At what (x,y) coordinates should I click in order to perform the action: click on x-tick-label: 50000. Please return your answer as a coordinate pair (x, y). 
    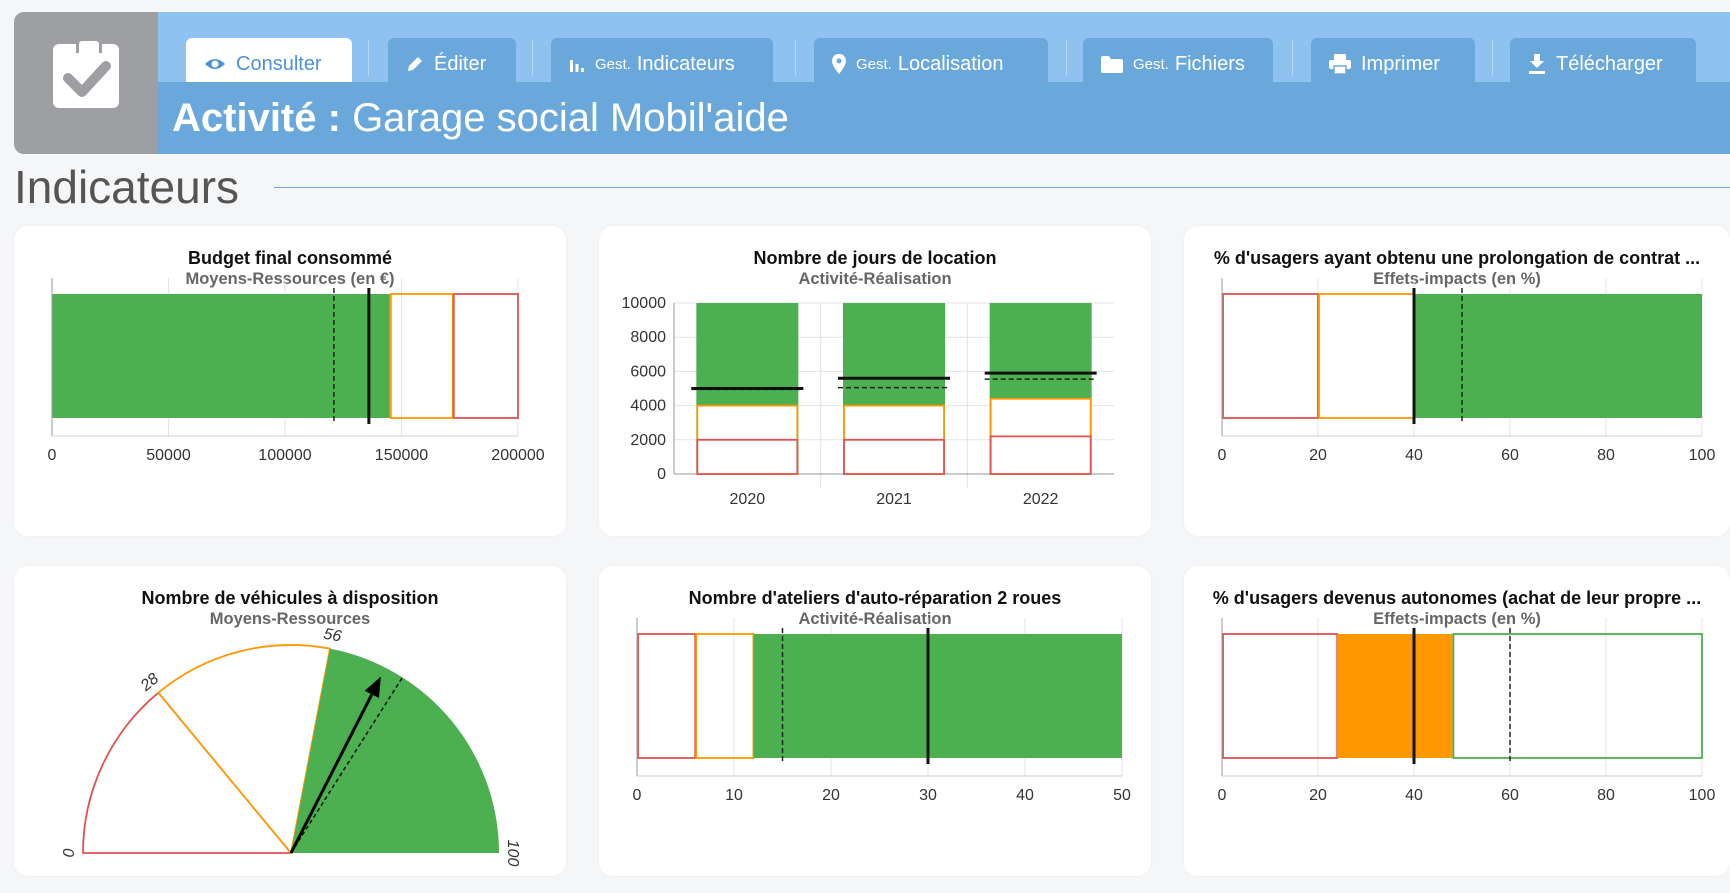
    Looking at the image, I should click on (168, 455).